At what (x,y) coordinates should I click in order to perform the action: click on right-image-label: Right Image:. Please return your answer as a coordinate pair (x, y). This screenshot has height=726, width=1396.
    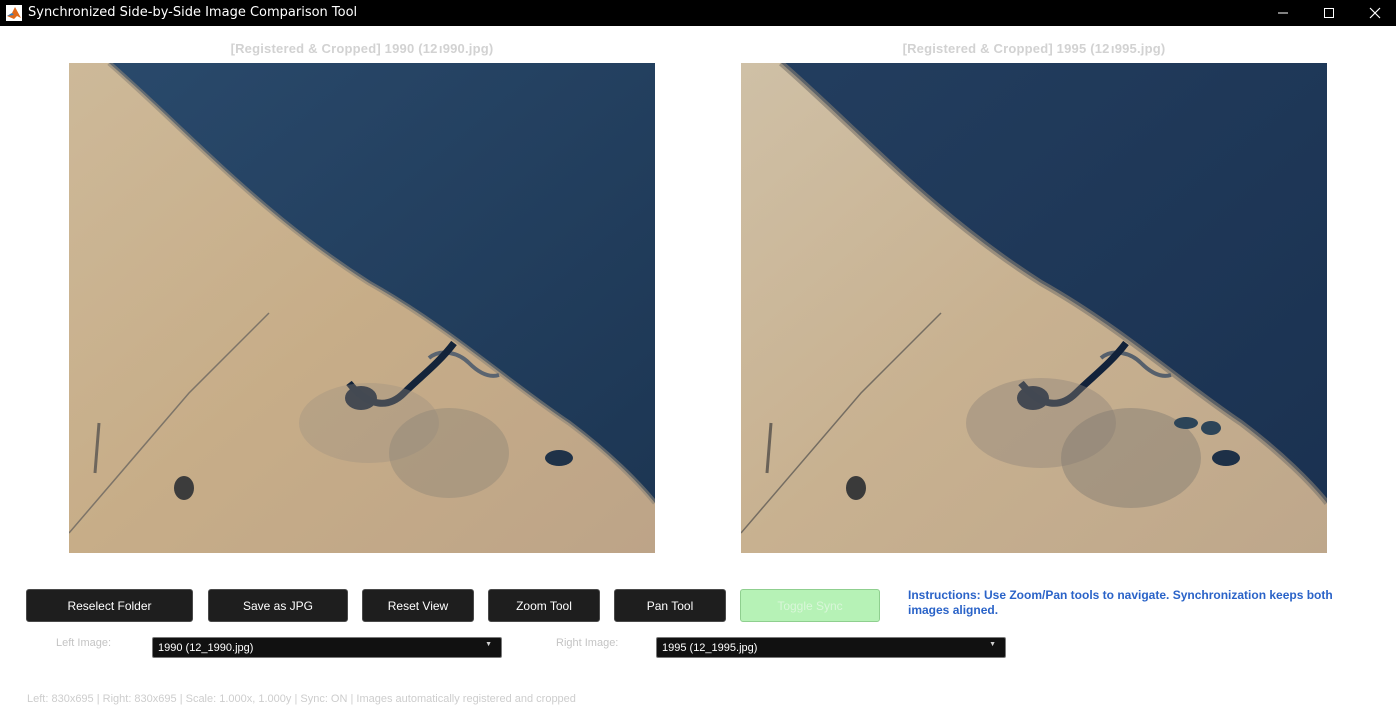
    Looking at the image, I should click on (587, 643).